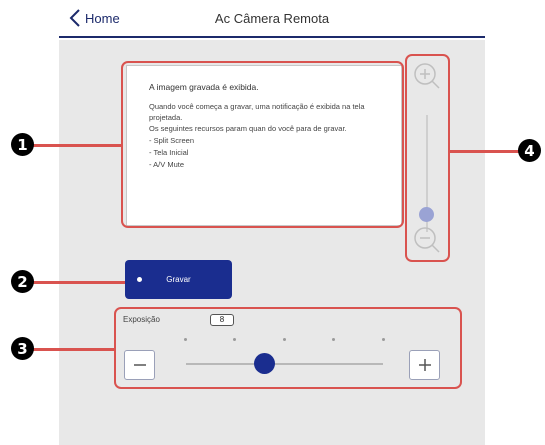  I want to click on record-label: Gravar, so click(178, 279).